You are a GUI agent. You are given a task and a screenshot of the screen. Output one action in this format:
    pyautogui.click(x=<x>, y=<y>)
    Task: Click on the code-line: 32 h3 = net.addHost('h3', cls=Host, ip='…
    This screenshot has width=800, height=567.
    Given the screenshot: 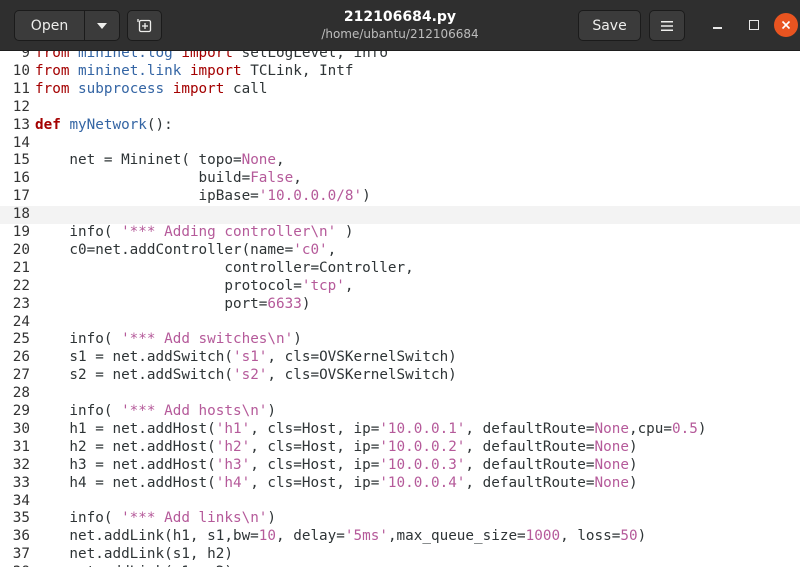 What is the action you would take?
    pyautogui.click(x=400, y=466)
    